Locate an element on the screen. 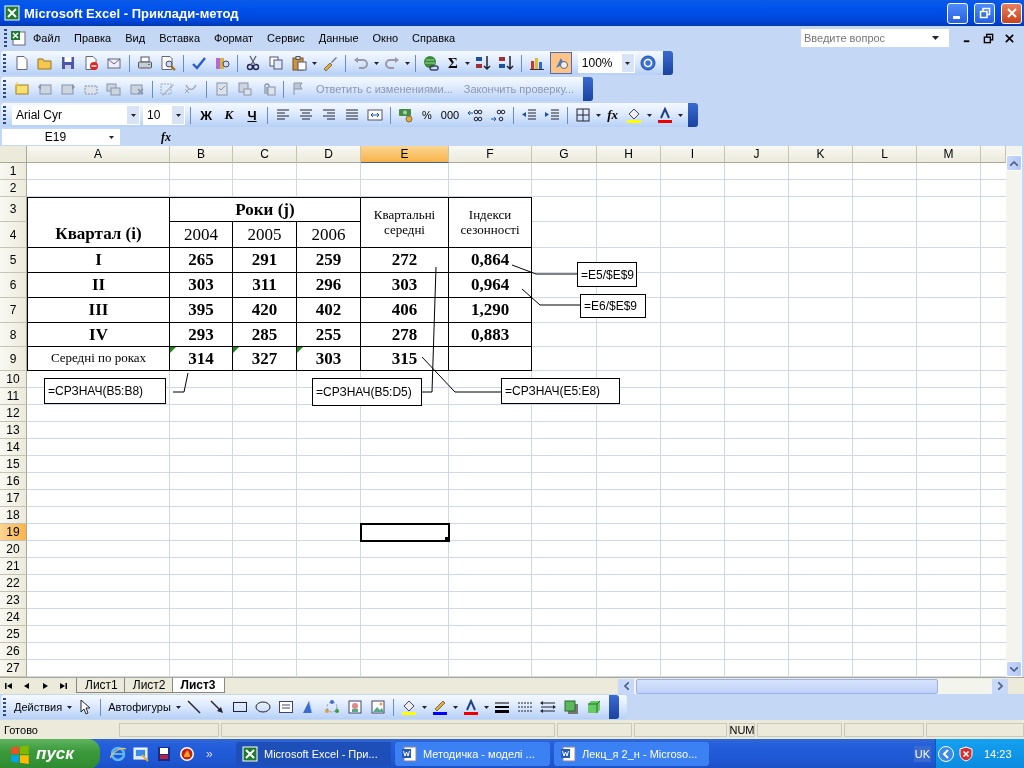 This screenshot has width=1024, height=768. menu-item: Сервис is located at coordinates (286, 38).